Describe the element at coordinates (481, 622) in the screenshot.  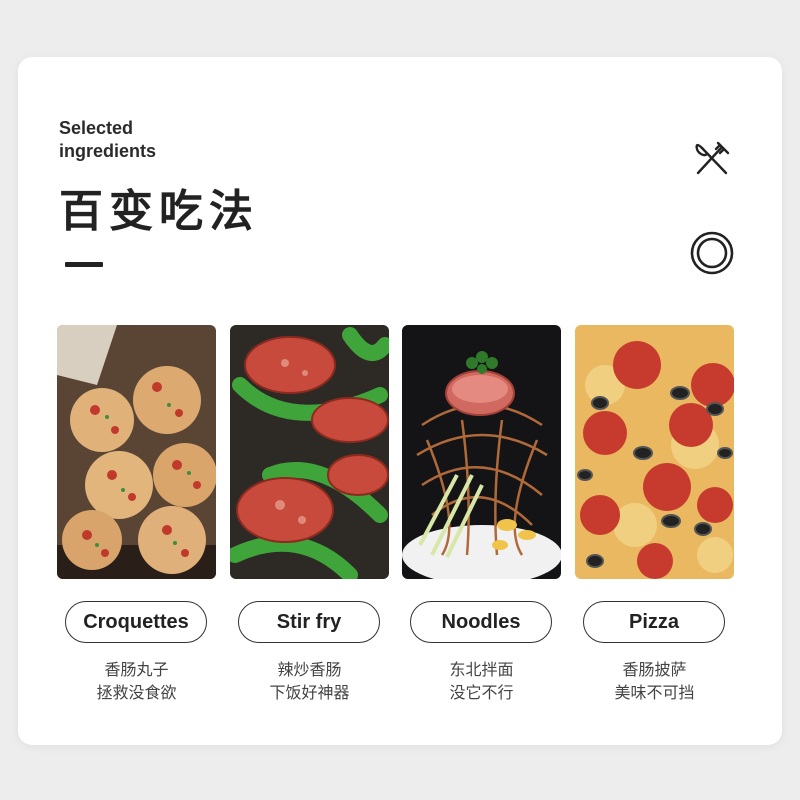
I see `noodles-label-pill: Noodles` at that location.